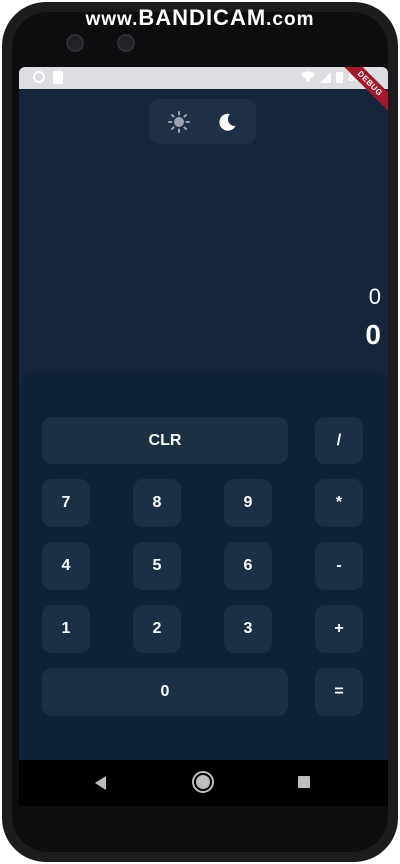 The height and width of the screenshot is (864, 400). I want to click on back-icon, so click(100, 783).